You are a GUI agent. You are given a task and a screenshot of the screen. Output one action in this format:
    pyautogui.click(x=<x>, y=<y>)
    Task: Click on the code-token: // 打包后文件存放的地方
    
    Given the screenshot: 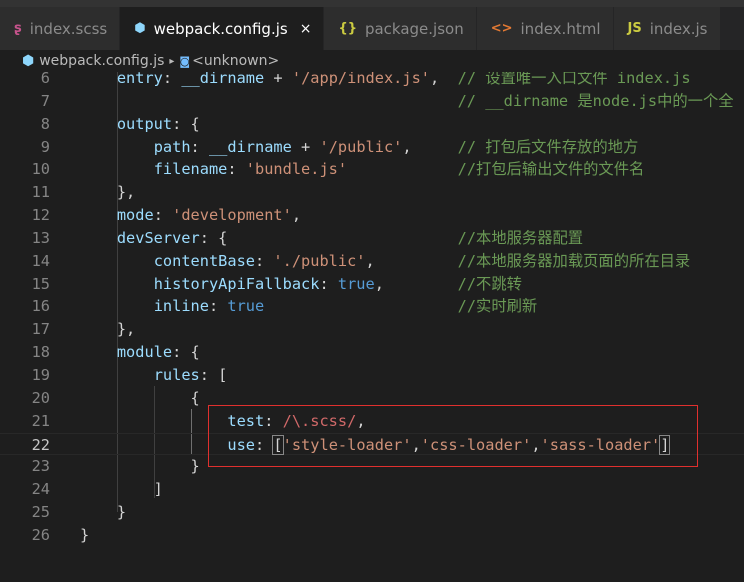 What is the action you would take?
    pyautogui.click(x=548, y=146)
    